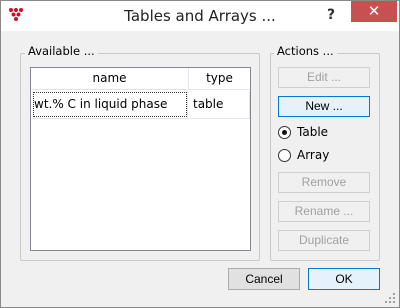 The height and width of the screenshot is (308, 400). What do you see at coordinates (110, 79) in the screenshot?
I see `column-header-name: name` at bounding box center [110, 79].